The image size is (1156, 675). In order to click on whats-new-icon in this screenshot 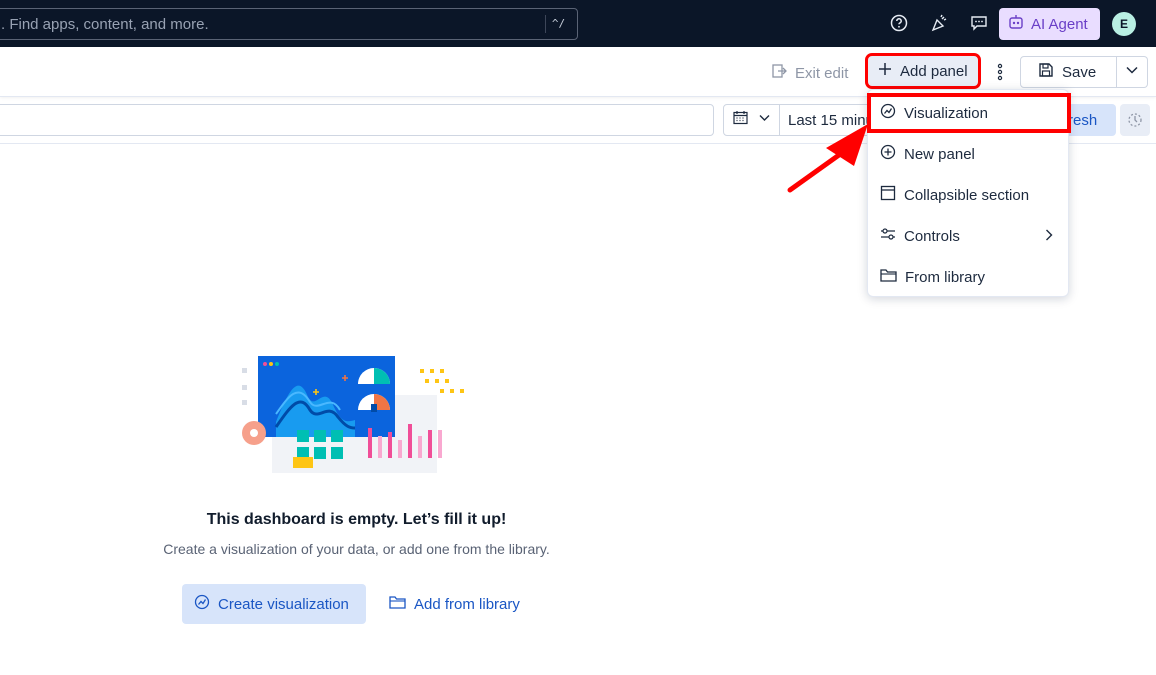, I will do `click(939, 23)`.